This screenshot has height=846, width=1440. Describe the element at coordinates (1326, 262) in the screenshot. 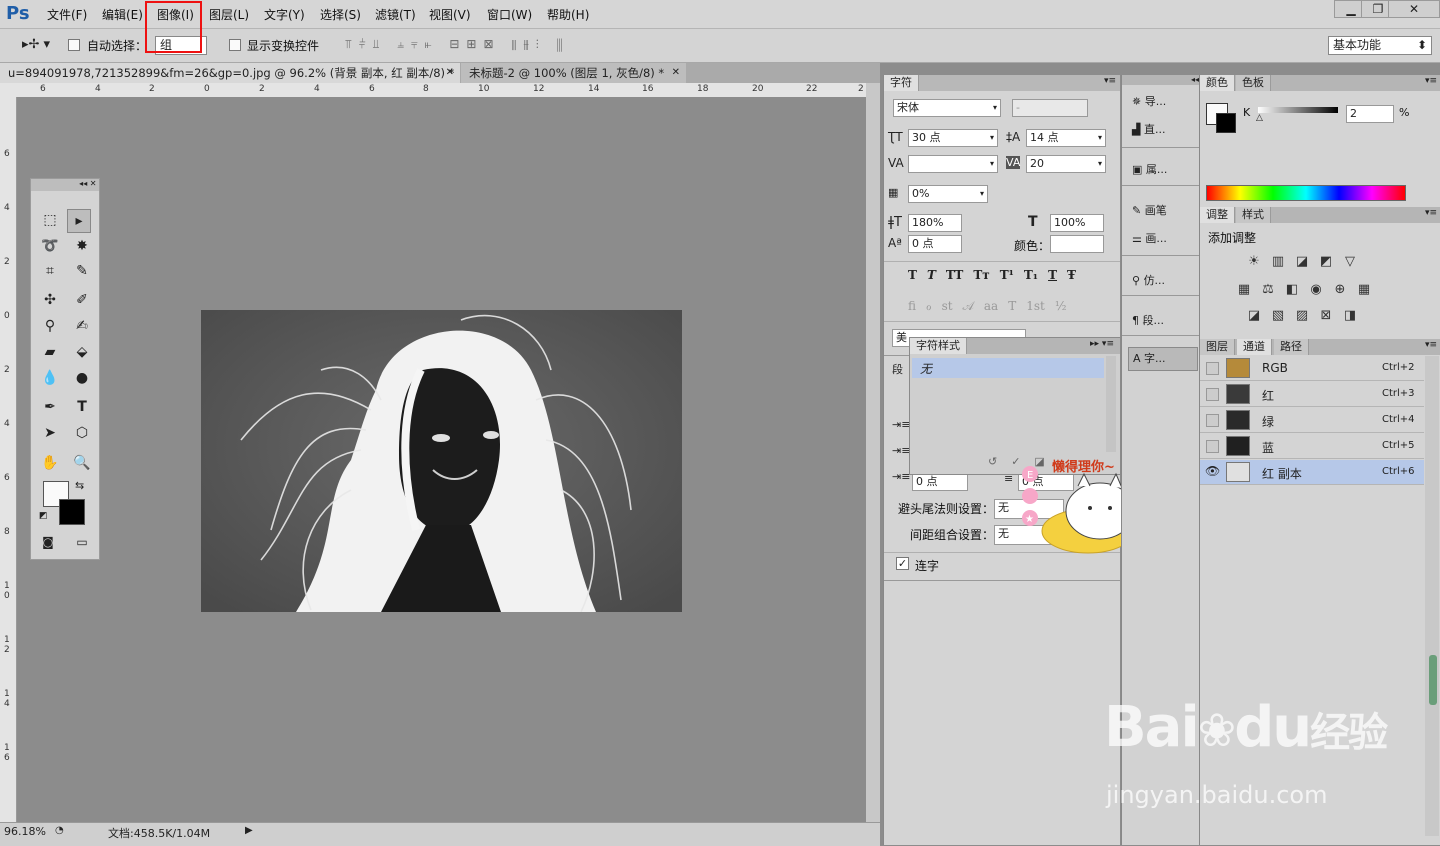

I see `exposure-icon: ◩` at that location.